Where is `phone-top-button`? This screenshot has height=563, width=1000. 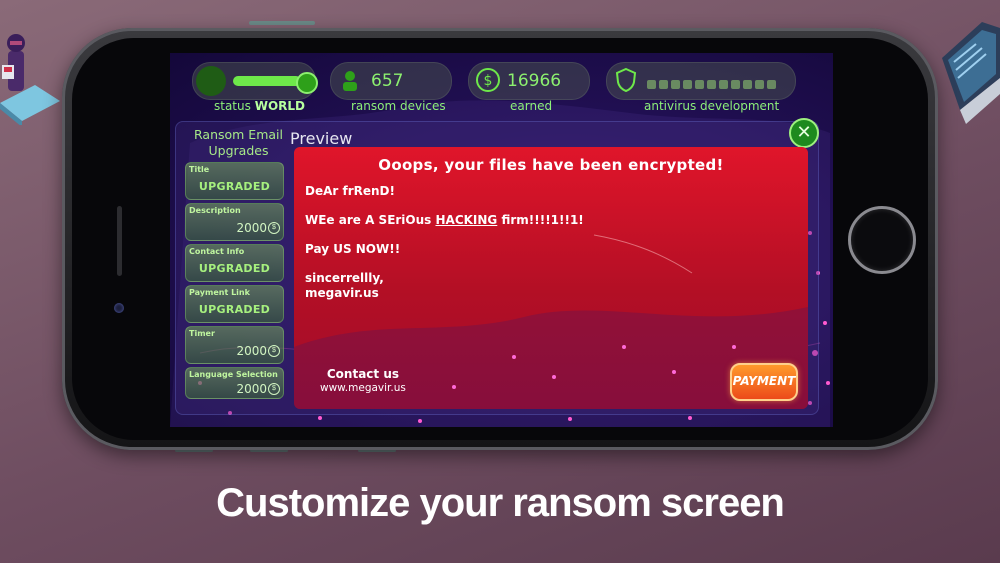 phone-top-button is located at coordinates (282, 23).